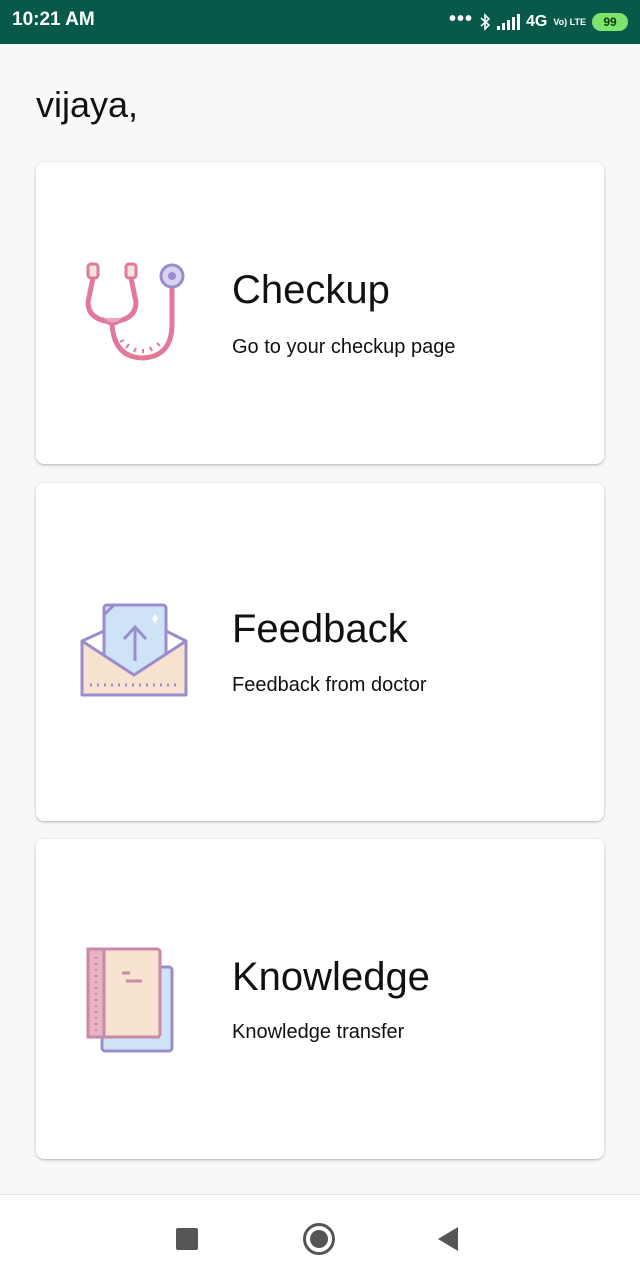 The height and width of the screenshot is (1281, 640). Describe the element at coordinates (318, 1032) in the screenshot. I see `card-subtitle: Knowledge transfer` at that location.